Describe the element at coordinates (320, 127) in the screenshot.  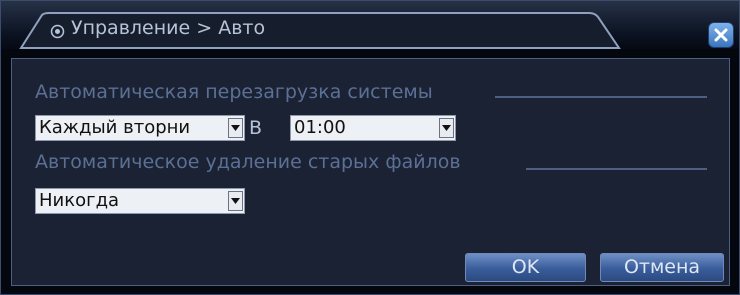
I see `reboot-time-value: 01:00` at that location.